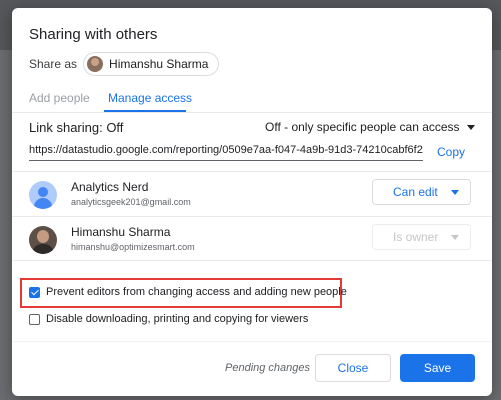  I want to click on person-email: analyticsgeek201@gmail.com, so click(131, 202).